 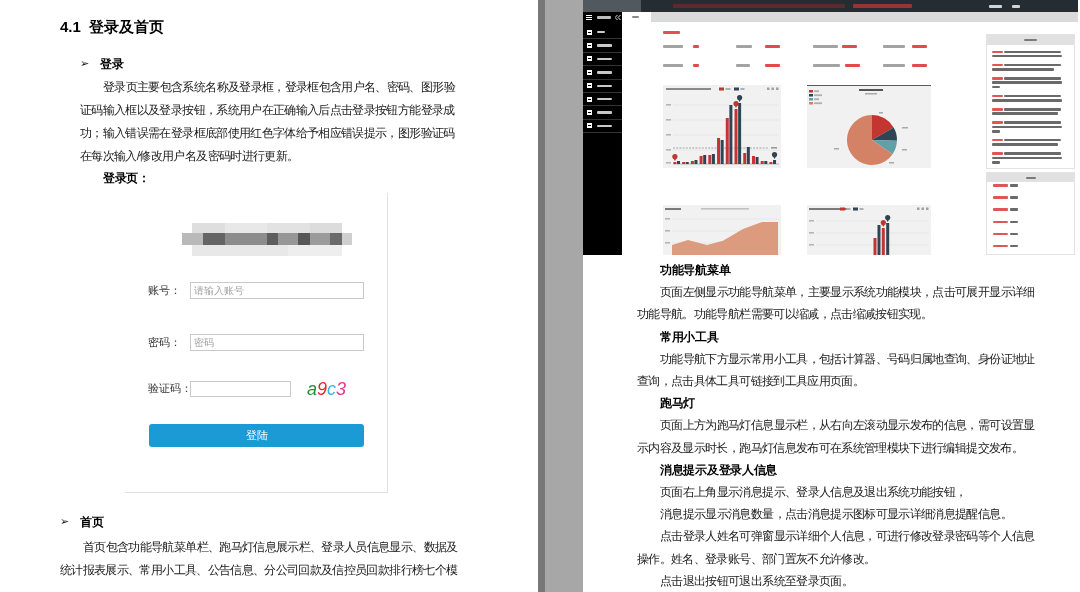 I want to click on blurred-logo, so click(x=612, y=6).